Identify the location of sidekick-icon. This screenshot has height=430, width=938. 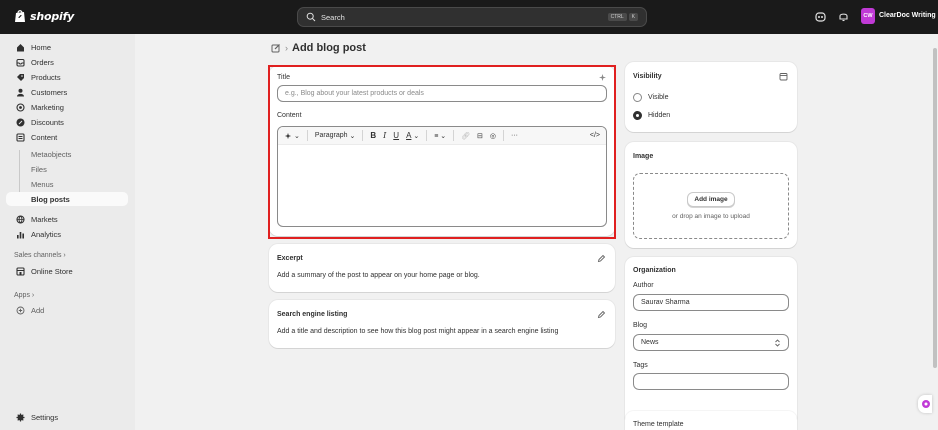
(820, 16).